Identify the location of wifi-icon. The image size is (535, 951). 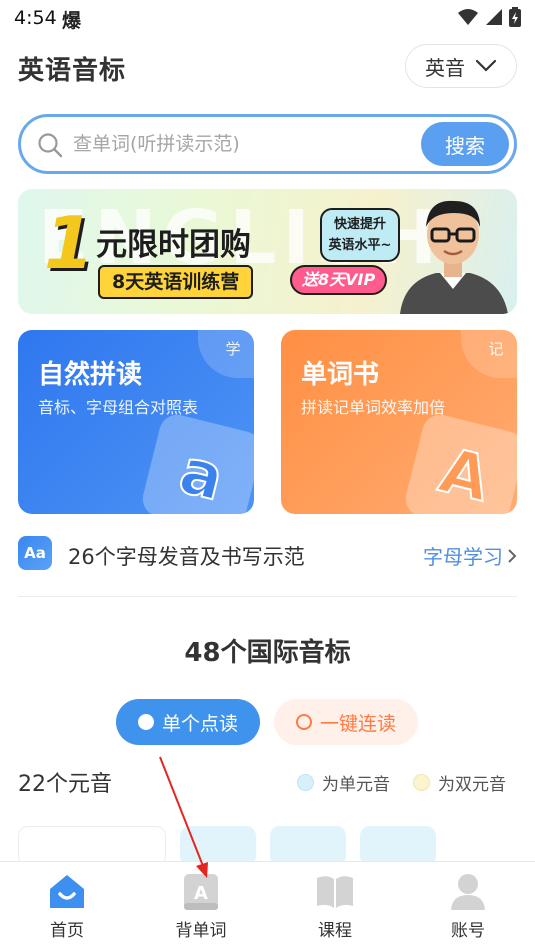
(468, 17).